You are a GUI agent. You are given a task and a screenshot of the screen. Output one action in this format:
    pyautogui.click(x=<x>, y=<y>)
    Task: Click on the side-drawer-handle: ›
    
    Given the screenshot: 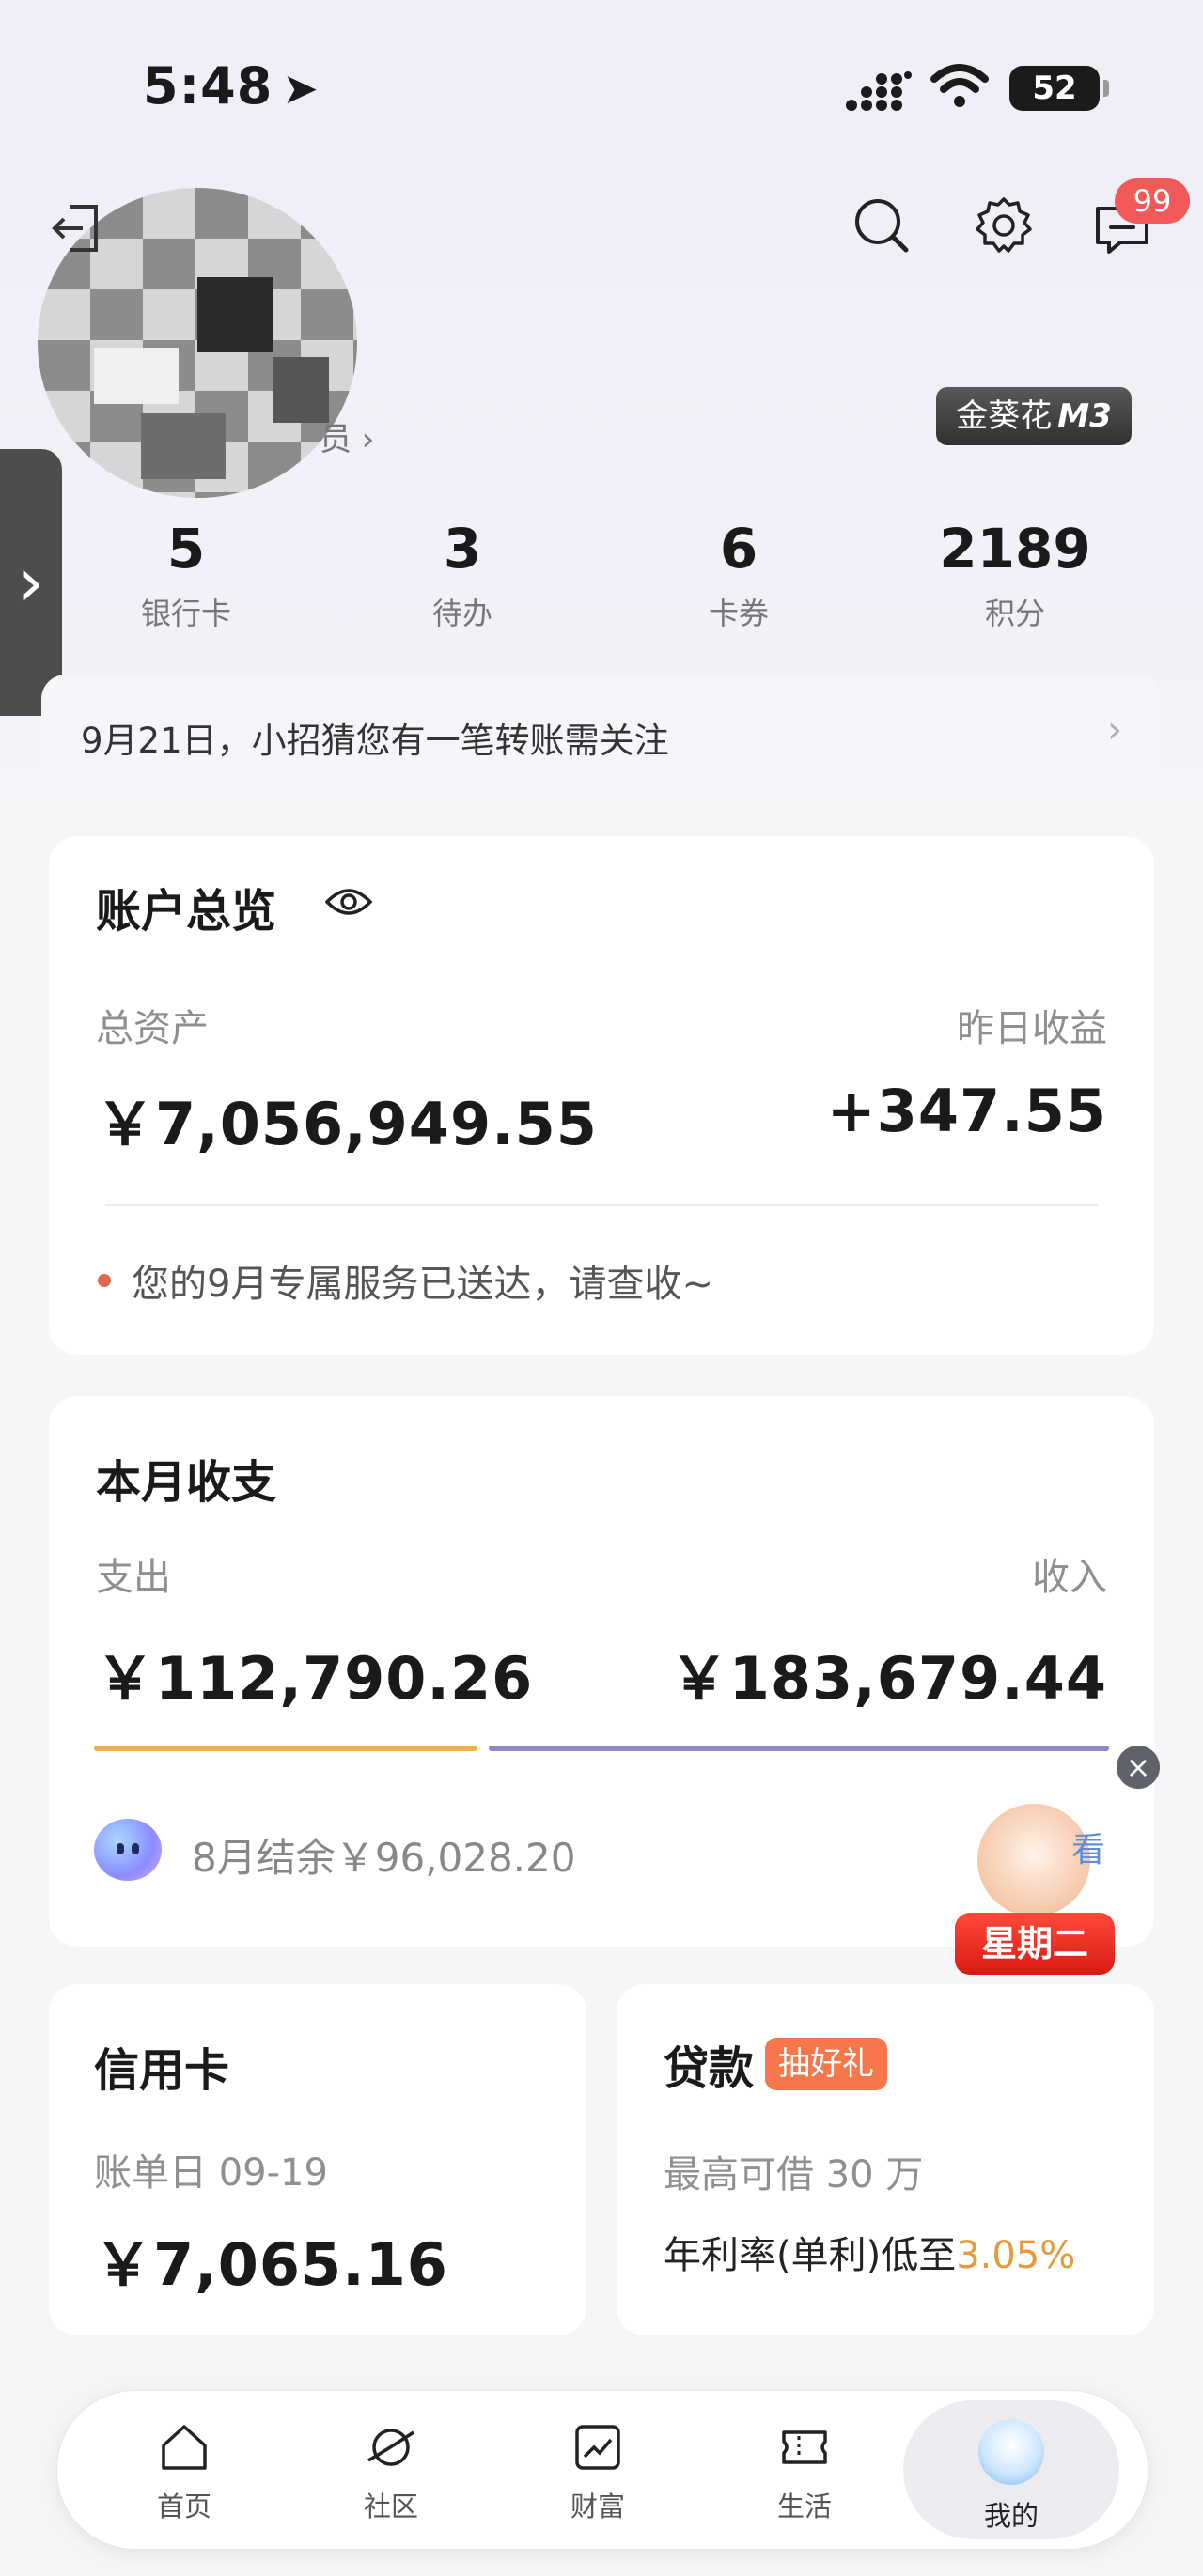 What is the action you would take?
    pyautogui.click(x=31, y=582)
    